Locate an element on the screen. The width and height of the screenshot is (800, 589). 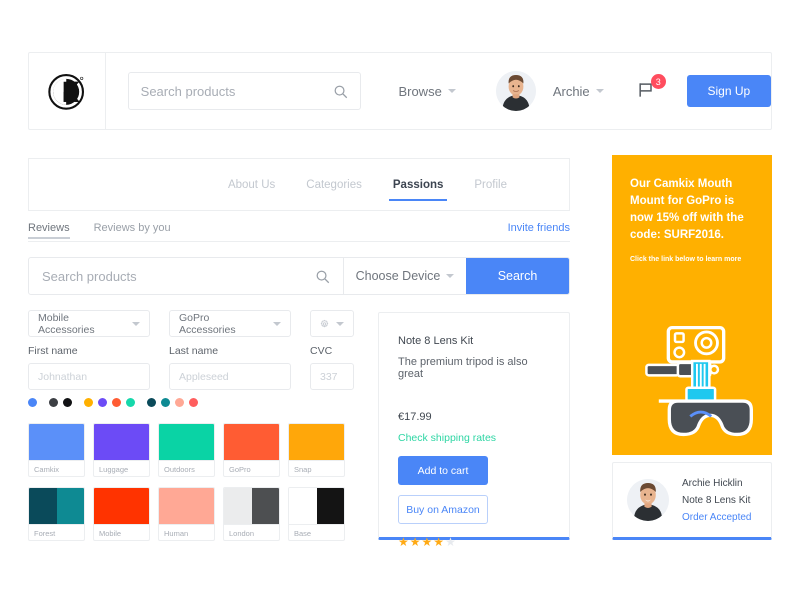
filters-row: Mobile Accessories GoPro Accessories is located at coordinates (191, 323).